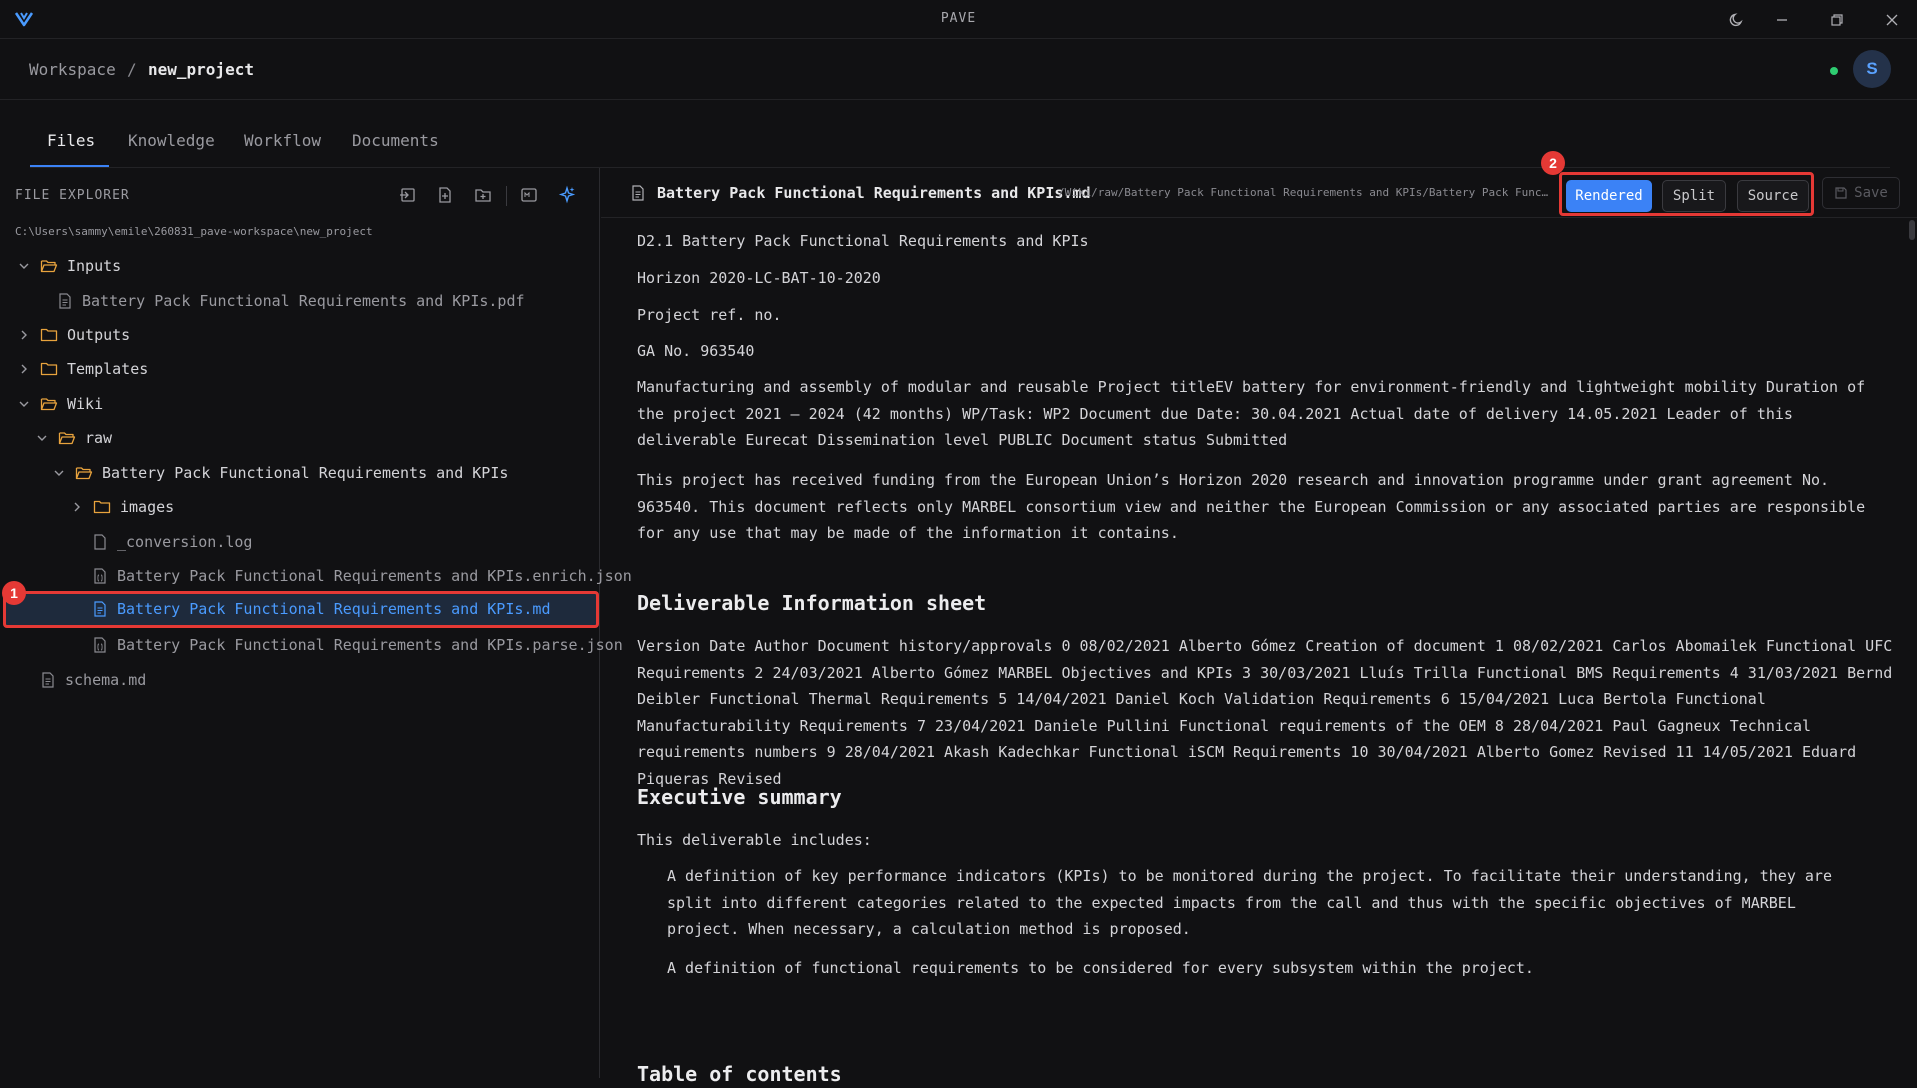  I want to click on tree-label: images, so click(147, 507).